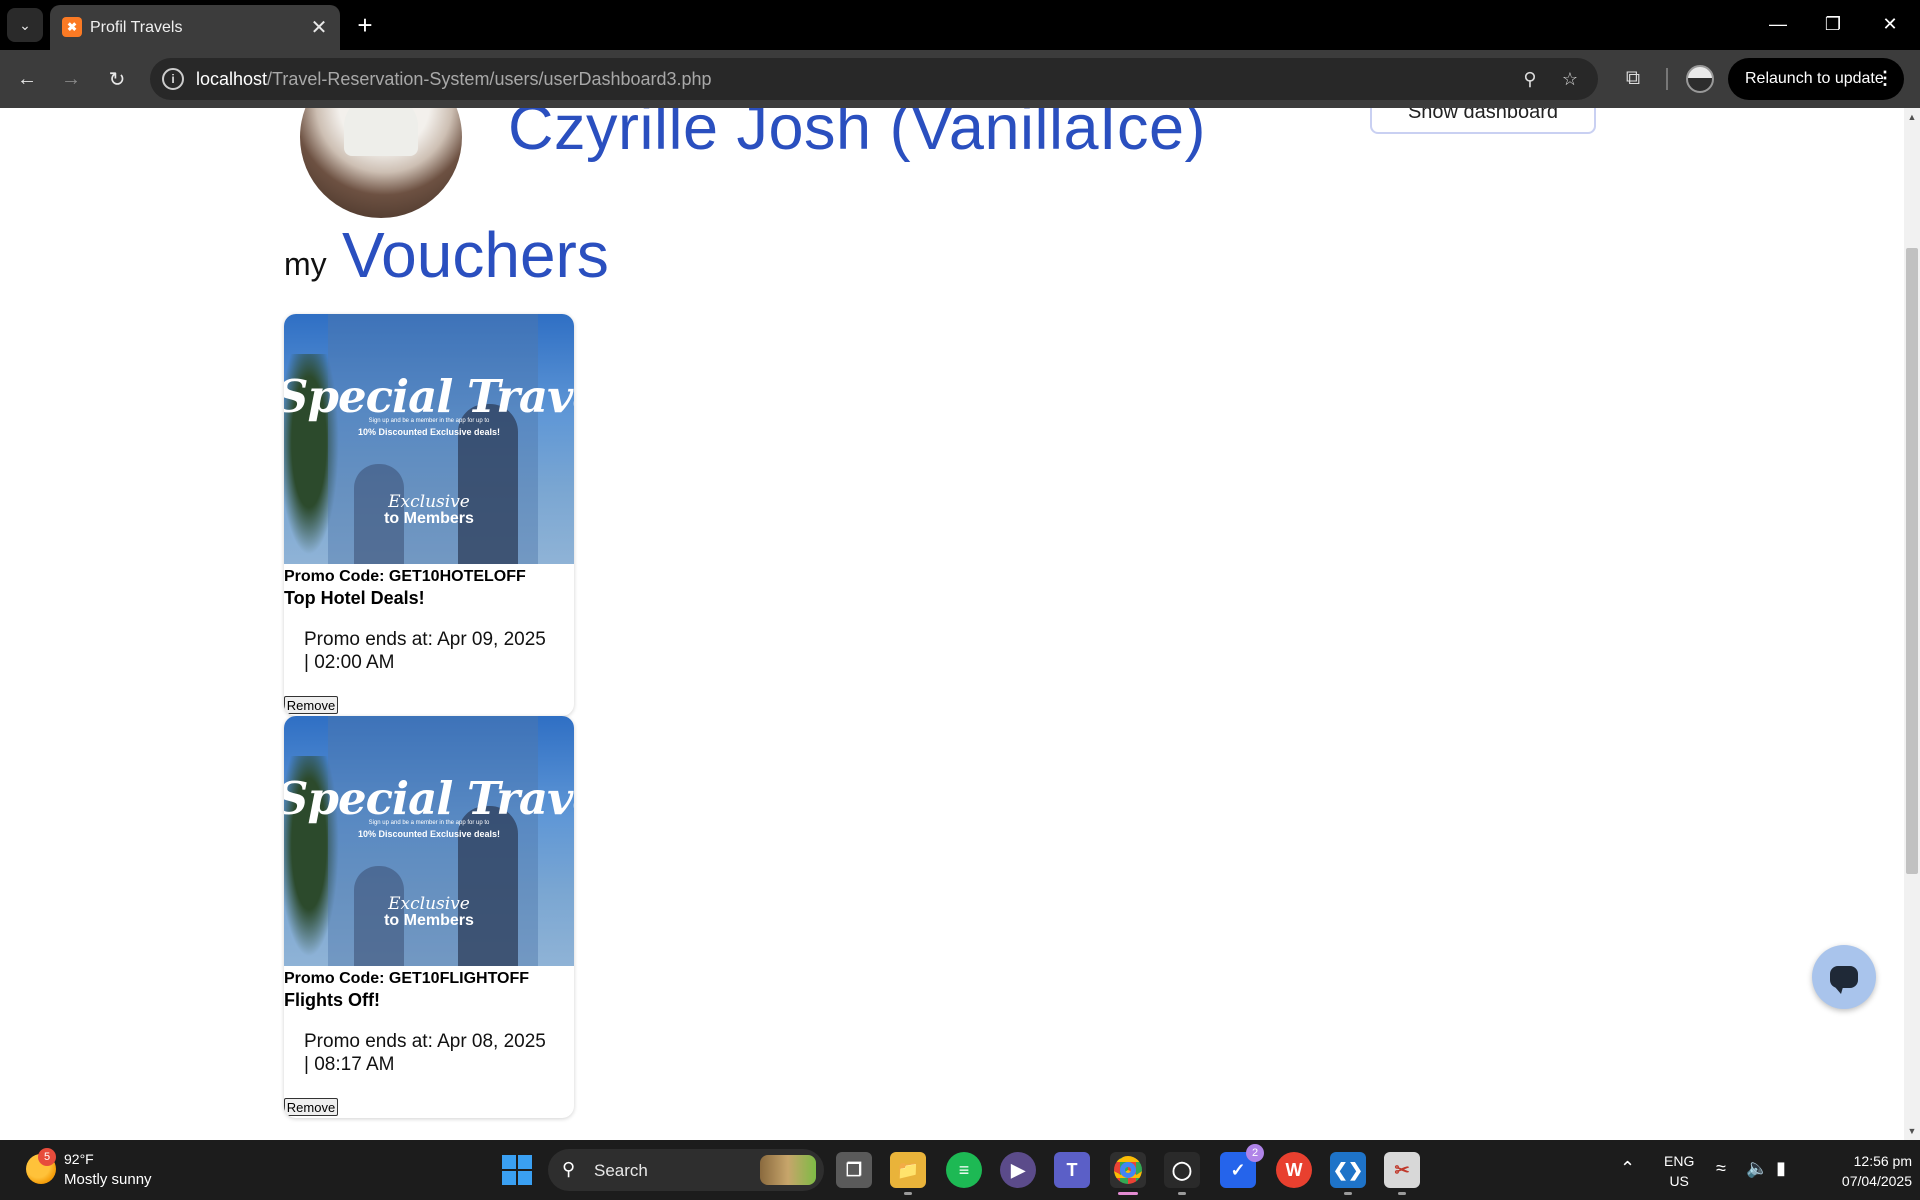  I want to click on toolbar-divider, so click(1667, 79).